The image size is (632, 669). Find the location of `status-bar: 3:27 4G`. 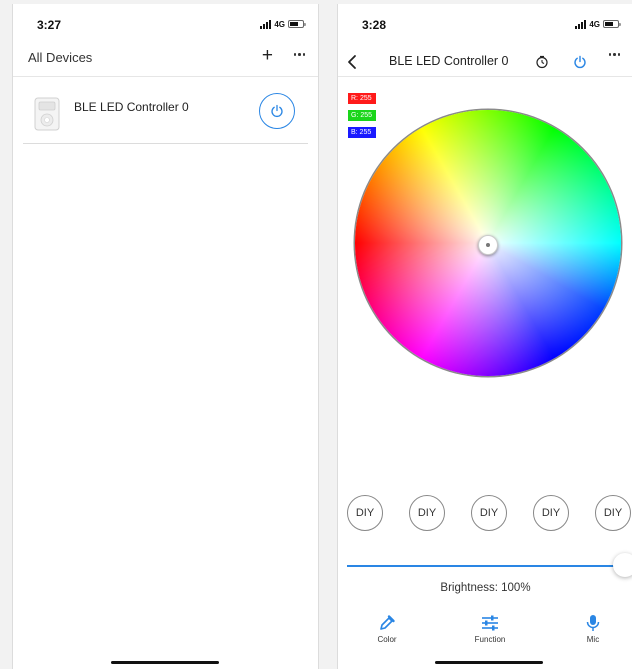

status-bar: 3:27 4G is located at coordinates (165, 27).